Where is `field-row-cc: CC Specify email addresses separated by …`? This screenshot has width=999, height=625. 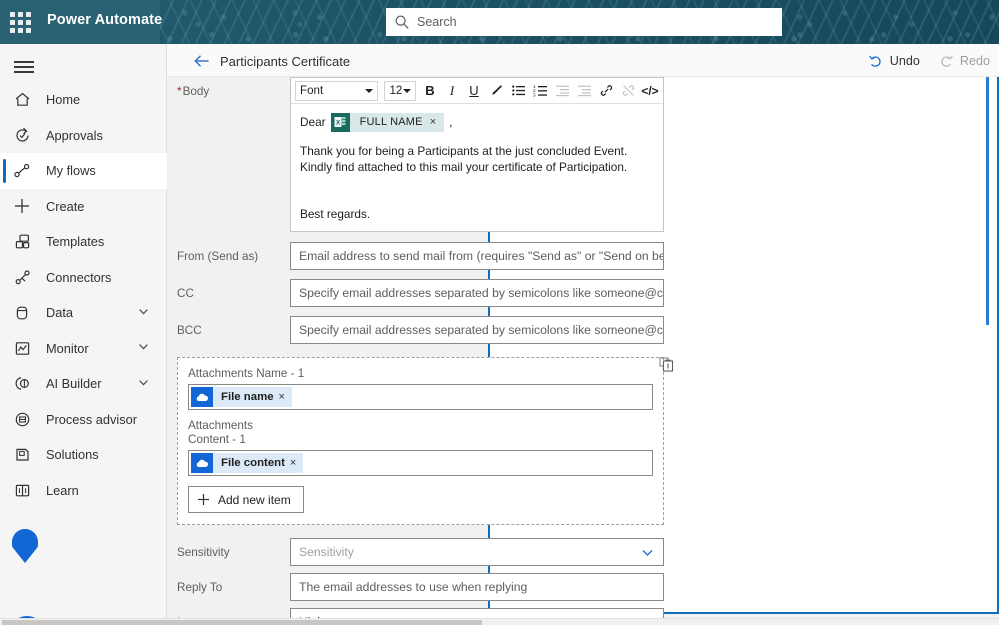 field-row-cc: CC Specify email addresses separated by … is located at coordinates (420, 293).